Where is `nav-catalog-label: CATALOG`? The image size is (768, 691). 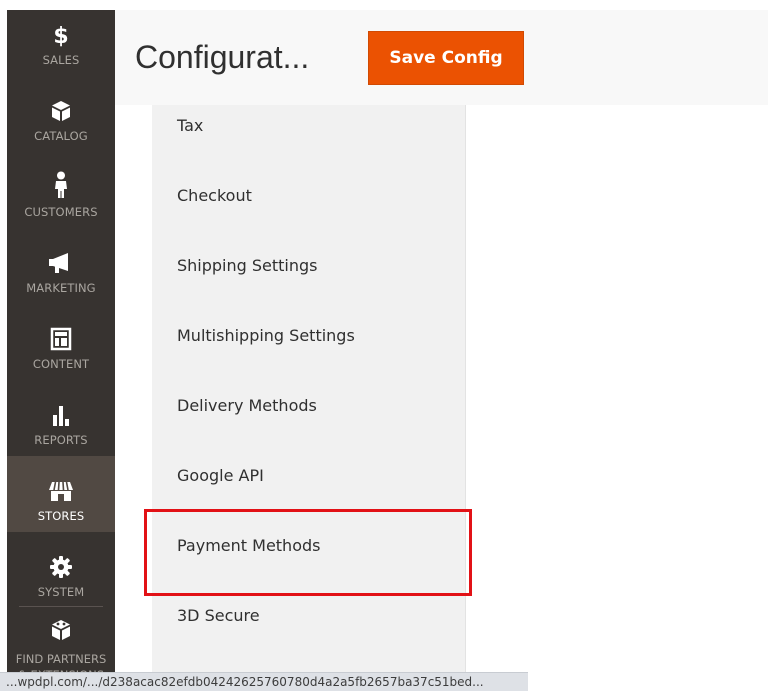 nav-catalog-label: CATALOG is located at coordinates (61, 136).